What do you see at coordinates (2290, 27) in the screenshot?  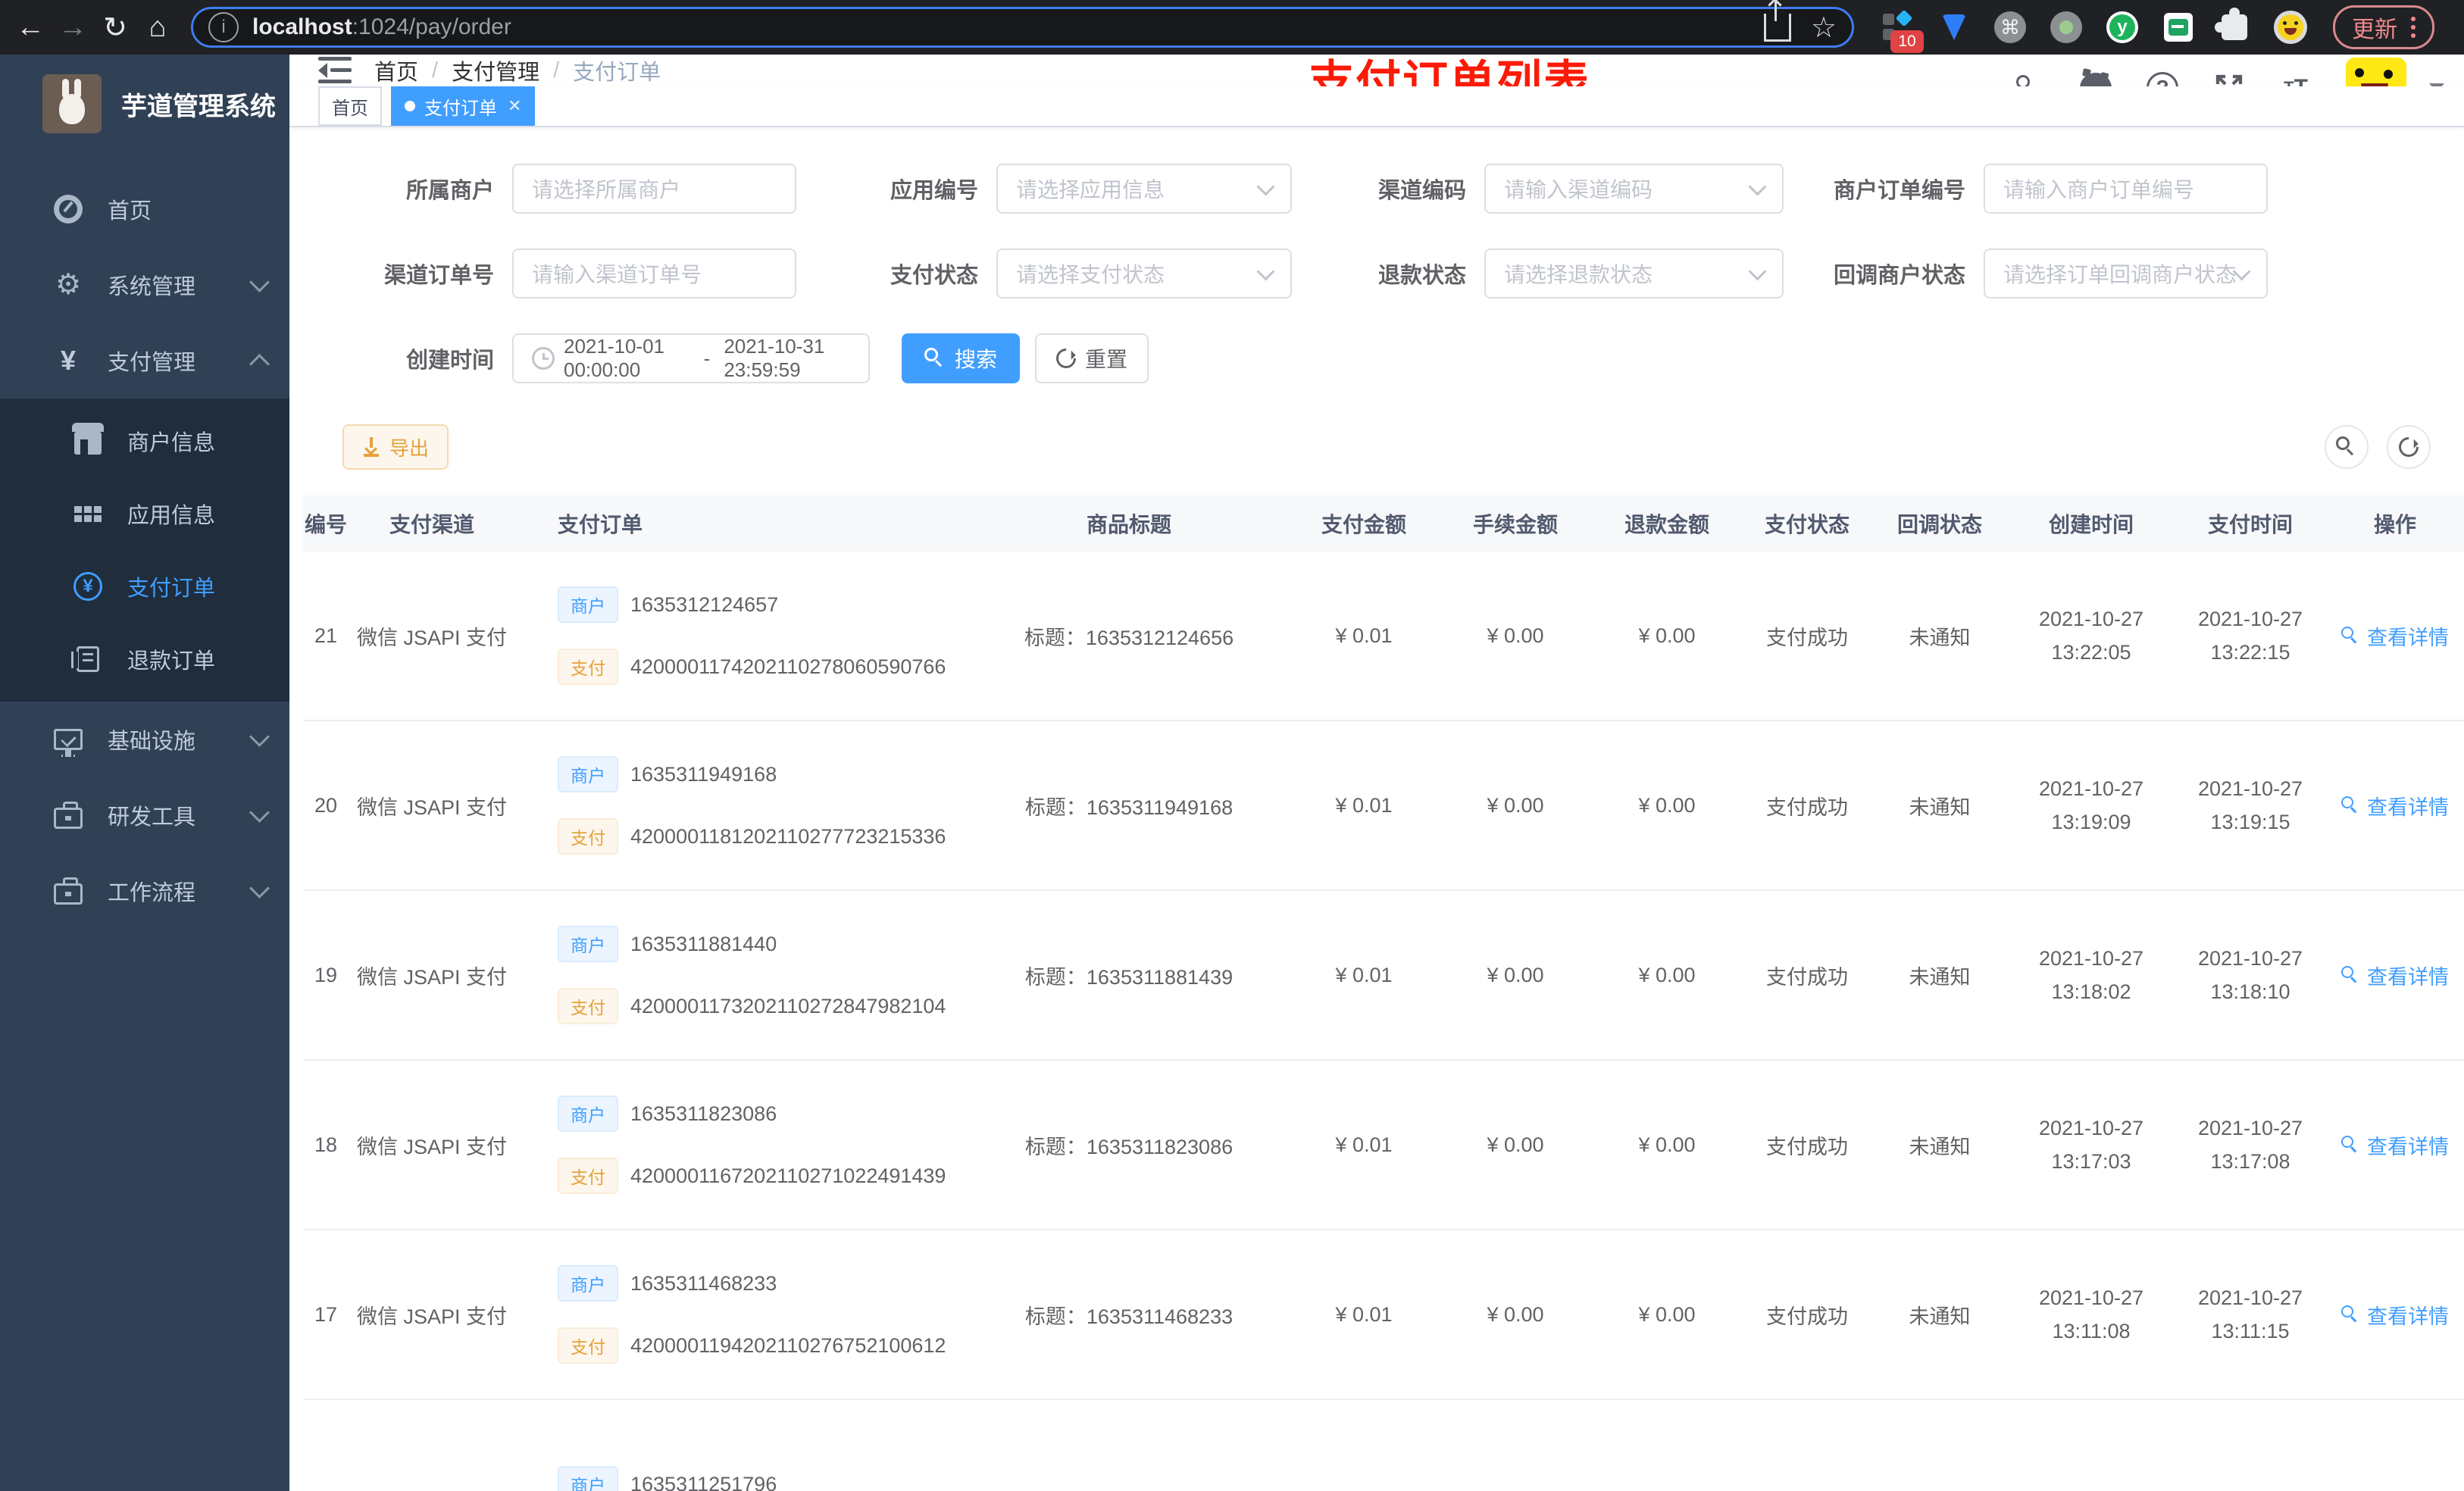 I see `browser-profile-avatar` at bounding box center [2290, 27].